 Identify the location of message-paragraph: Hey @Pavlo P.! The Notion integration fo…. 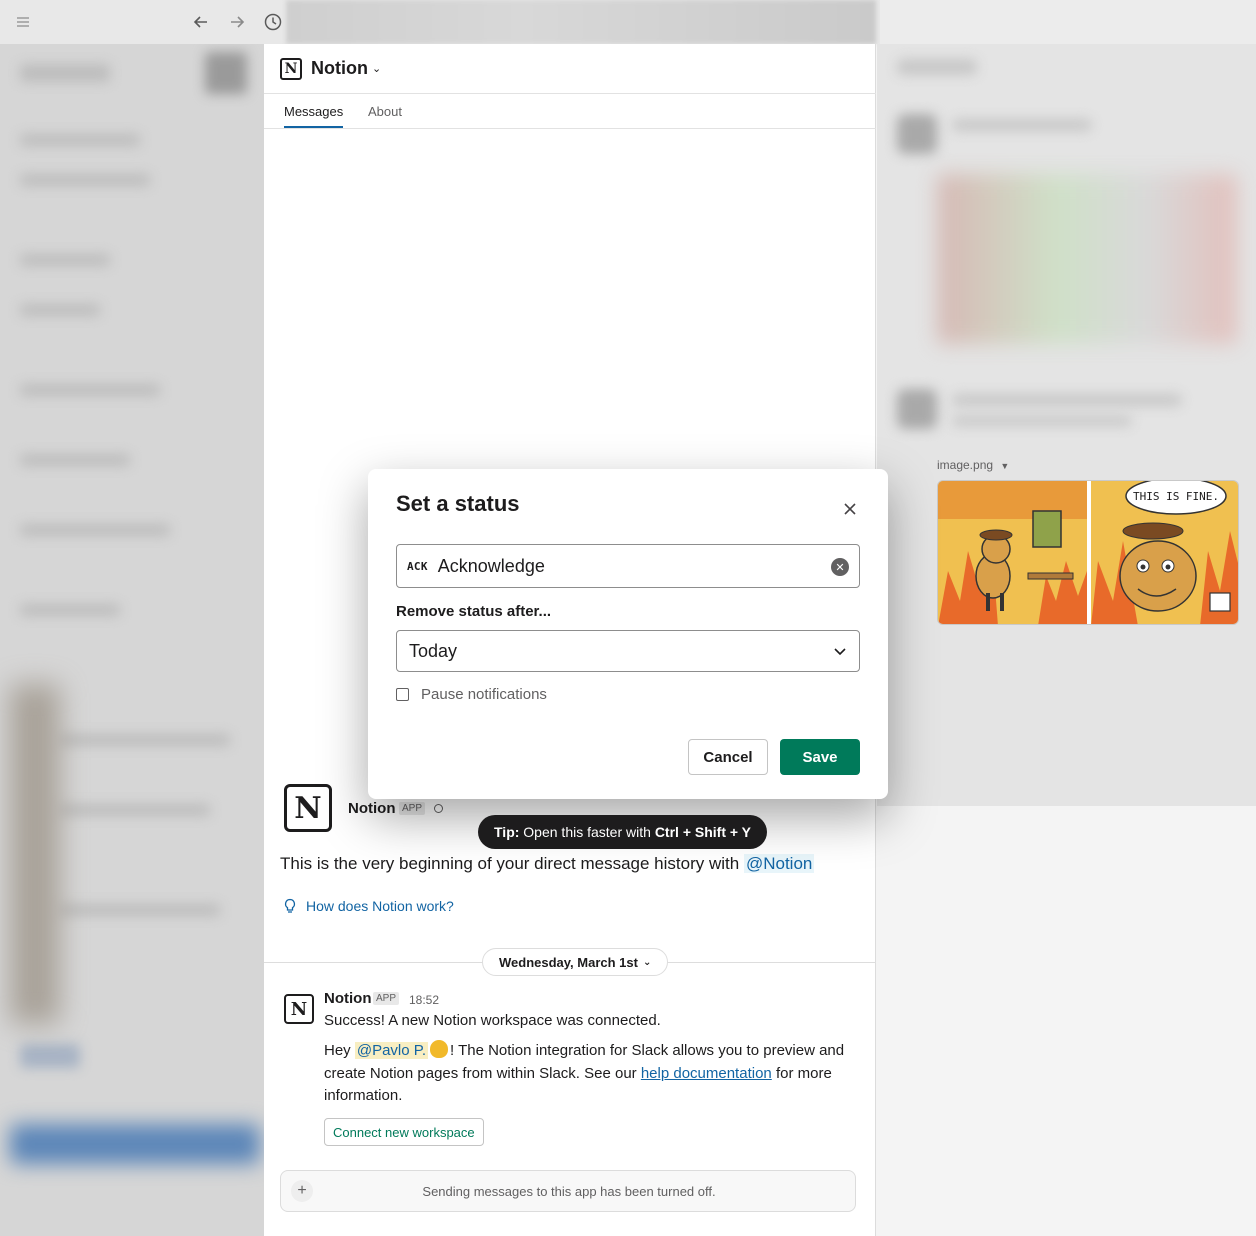
(589, 1074).